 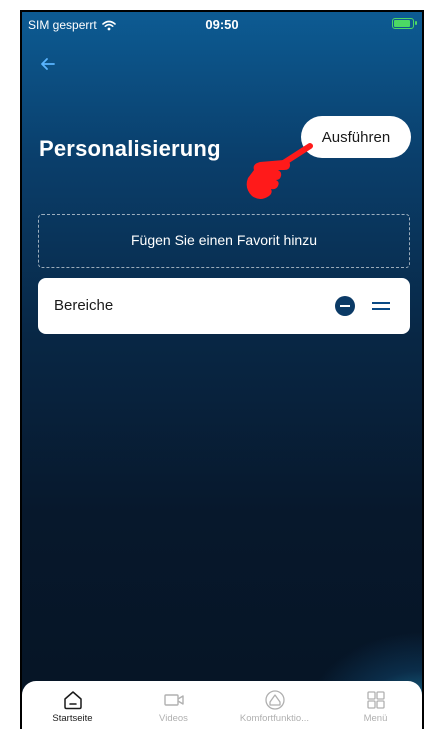 I want to click on tab-startseite: Startseite, so click(x=72, y=705).